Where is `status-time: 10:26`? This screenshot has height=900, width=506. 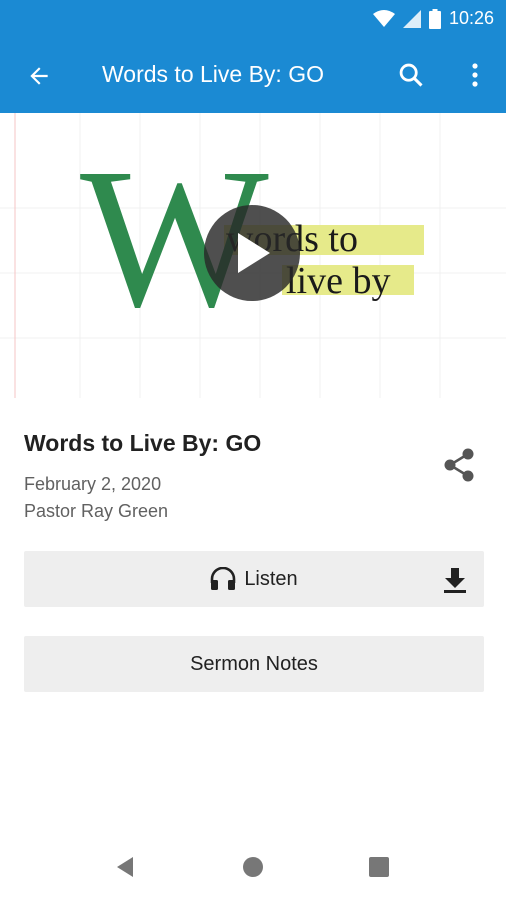
status-time: 10:26 is located at coordinates (471, 18).